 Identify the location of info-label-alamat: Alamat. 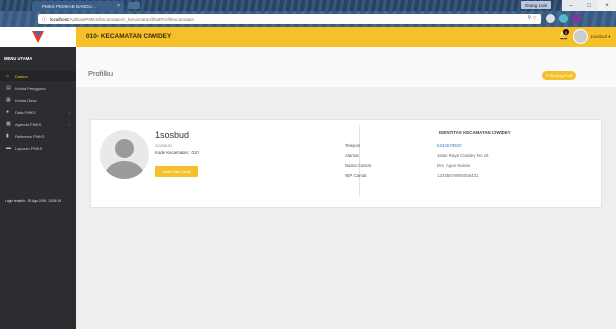
(352, 155).